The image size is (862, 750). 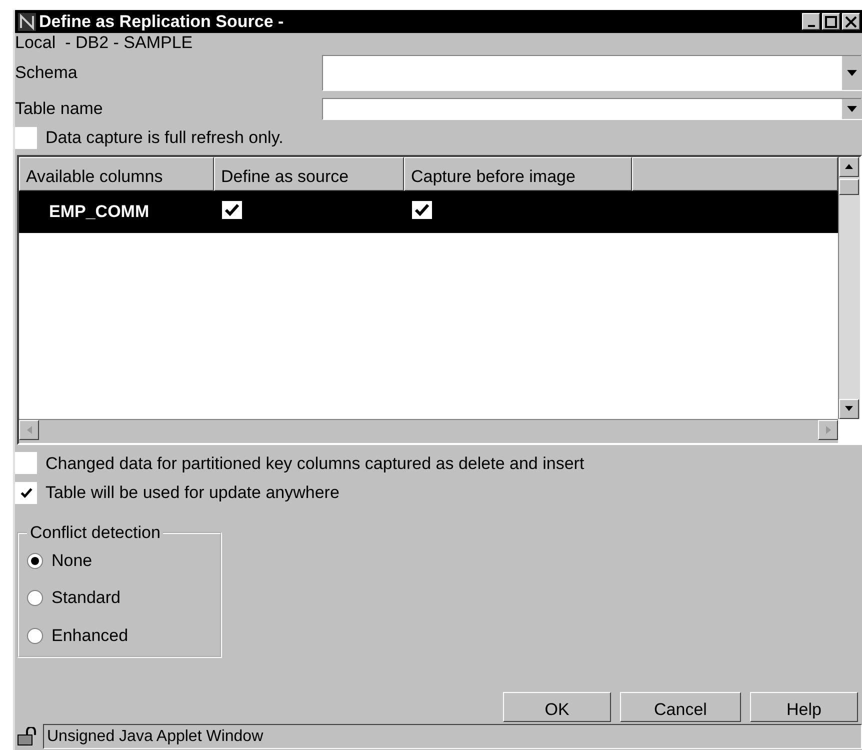 What do you see at coordinates (59, 109) in the screenshot?
I see `field-label: Table name` at bounding box center [59, 109].